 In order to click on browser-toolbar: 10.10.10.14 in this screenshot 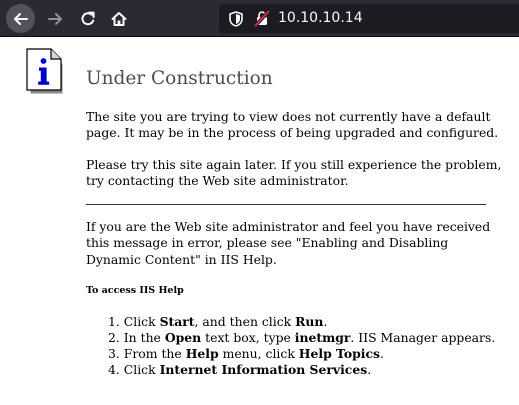, I will do `click(259, 18)`.